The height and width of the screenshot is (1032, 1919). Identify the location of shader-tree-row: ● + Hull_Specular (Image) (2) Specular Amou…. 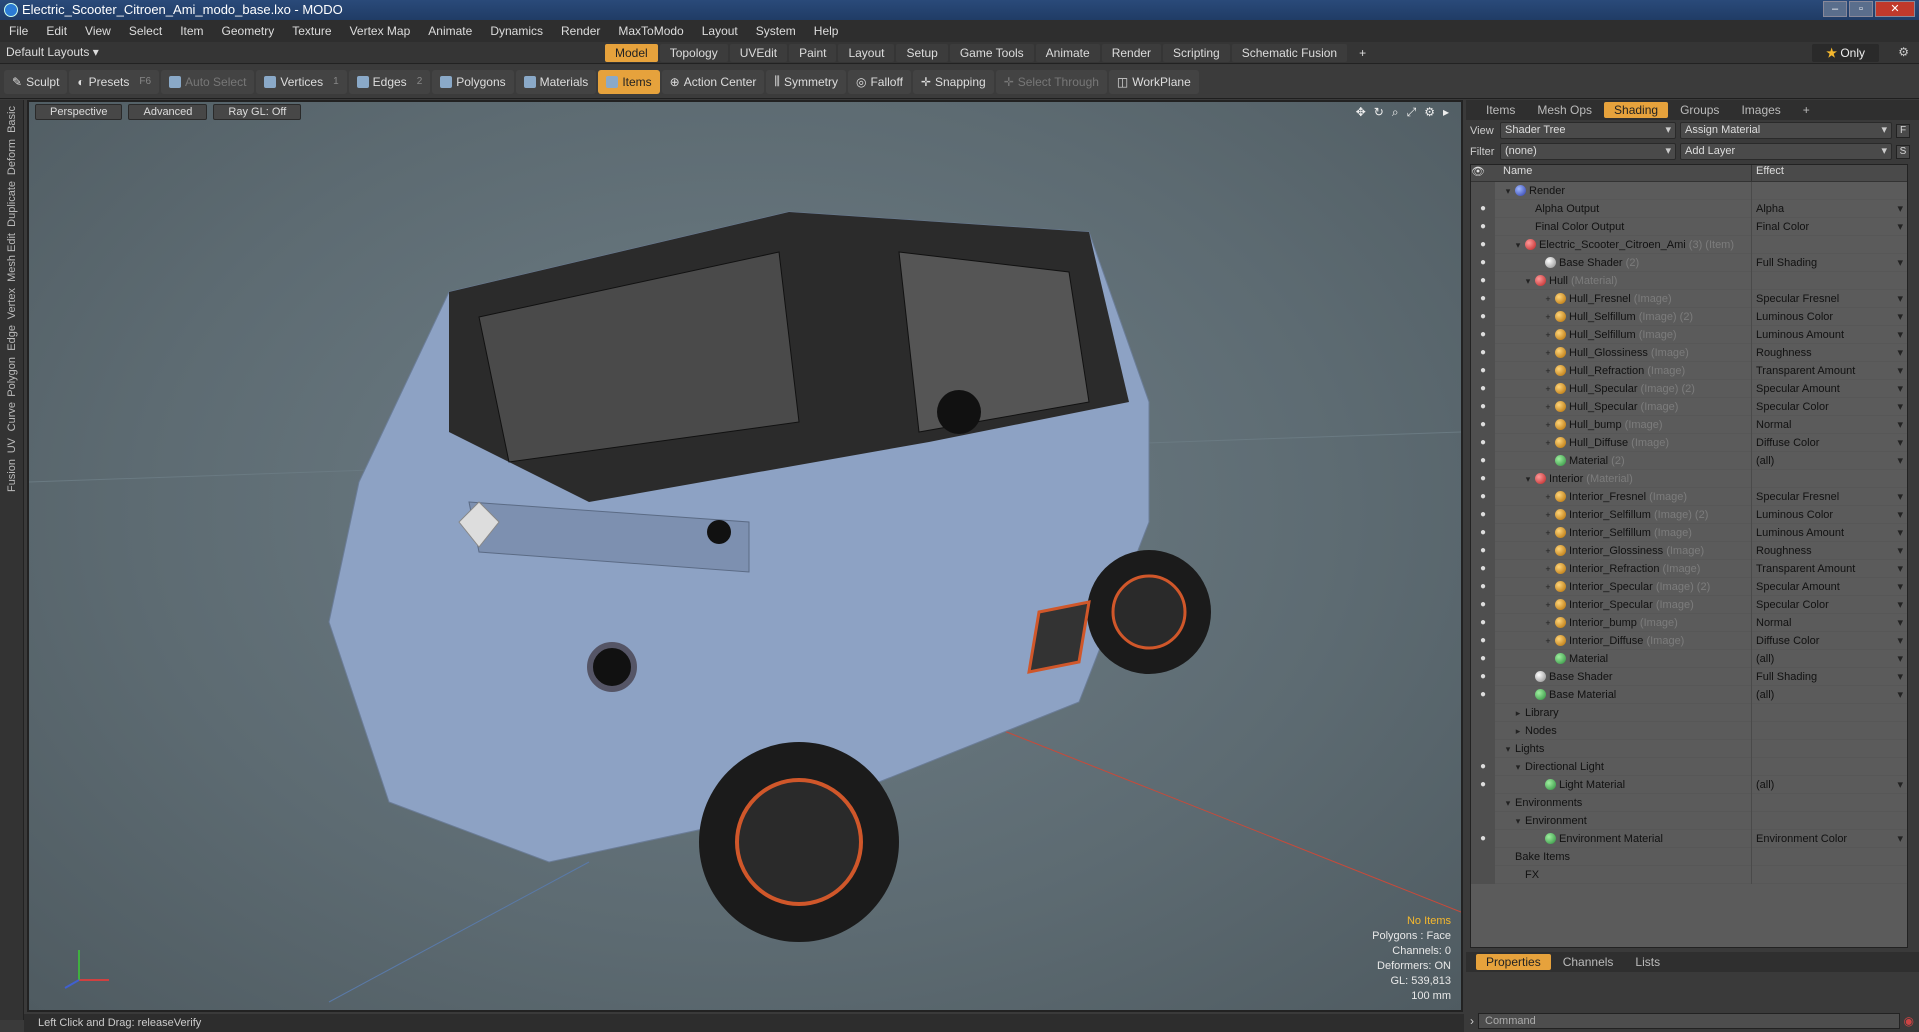
(1689, 388).